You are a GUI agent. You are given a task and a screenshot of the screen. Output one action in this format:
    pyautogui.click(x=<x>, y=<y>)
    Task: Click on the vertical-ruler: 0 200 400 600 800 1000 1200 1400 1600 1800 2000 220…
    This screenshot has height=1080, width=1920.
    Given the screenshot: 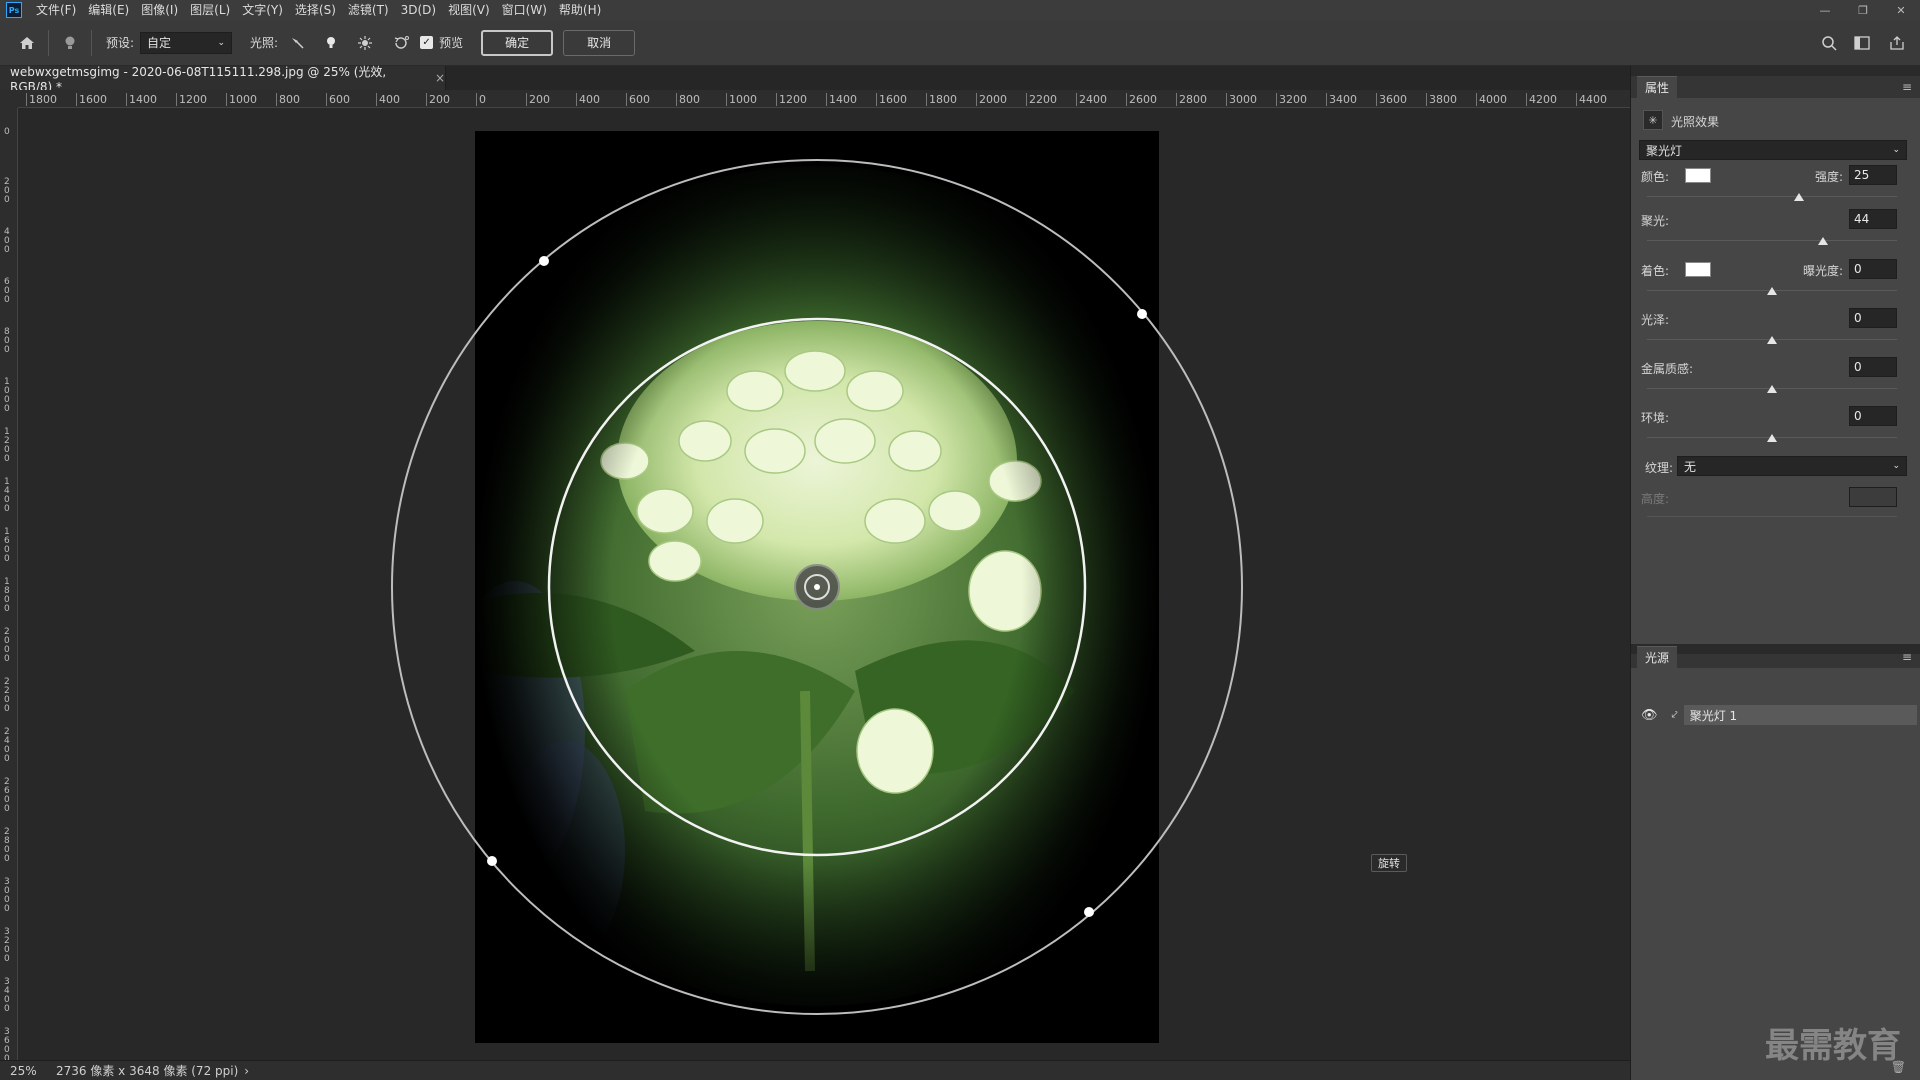 What is the action you would take?
    pyautogui.click(x=9, y=584)
    